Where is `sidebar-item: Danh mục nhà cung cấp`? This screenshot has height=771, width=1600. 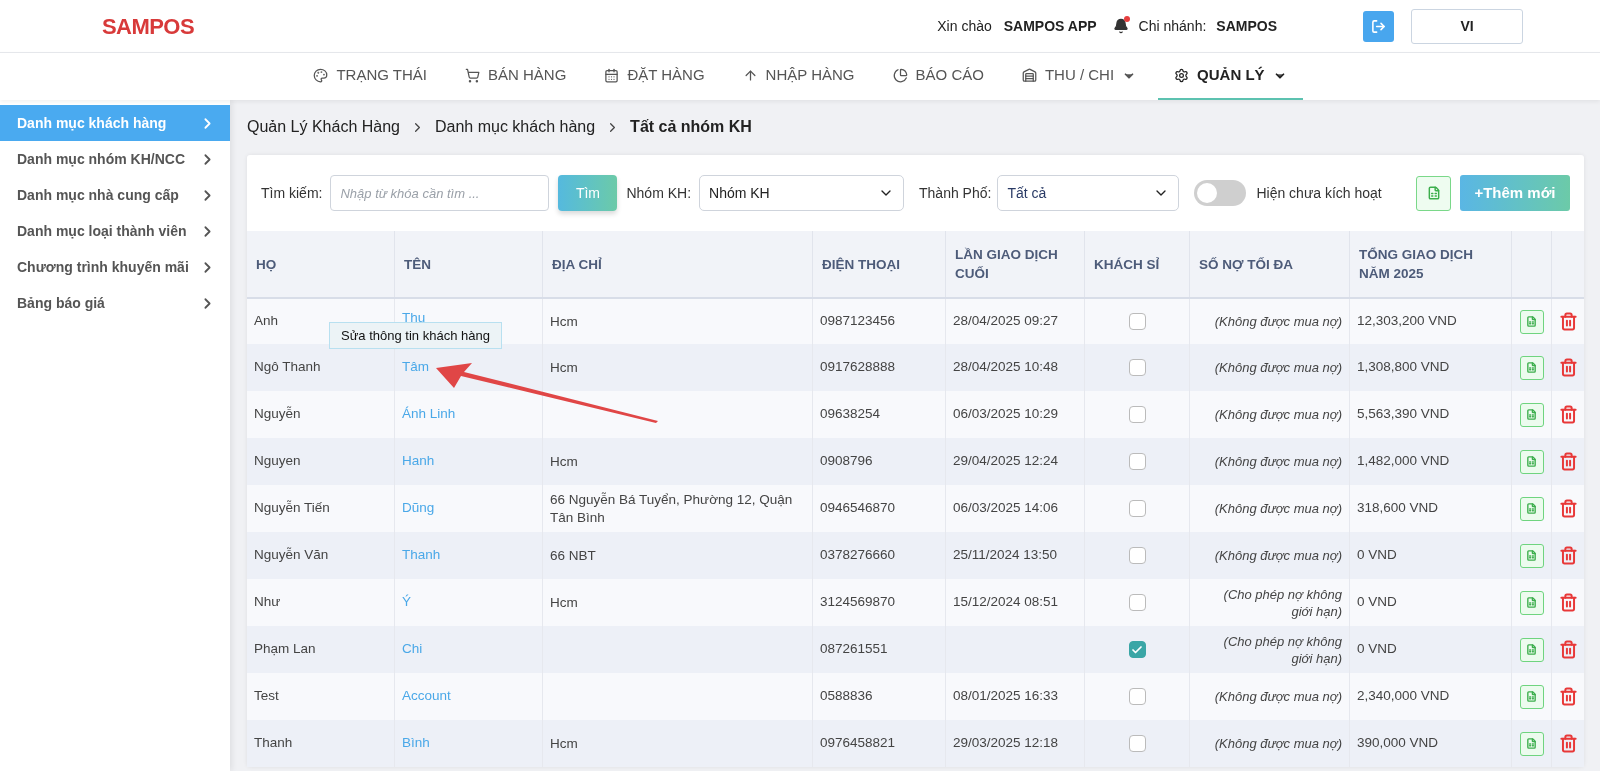
sidebar-item: Danh mục nhà cung cấp is located at coordinates (115, 195).